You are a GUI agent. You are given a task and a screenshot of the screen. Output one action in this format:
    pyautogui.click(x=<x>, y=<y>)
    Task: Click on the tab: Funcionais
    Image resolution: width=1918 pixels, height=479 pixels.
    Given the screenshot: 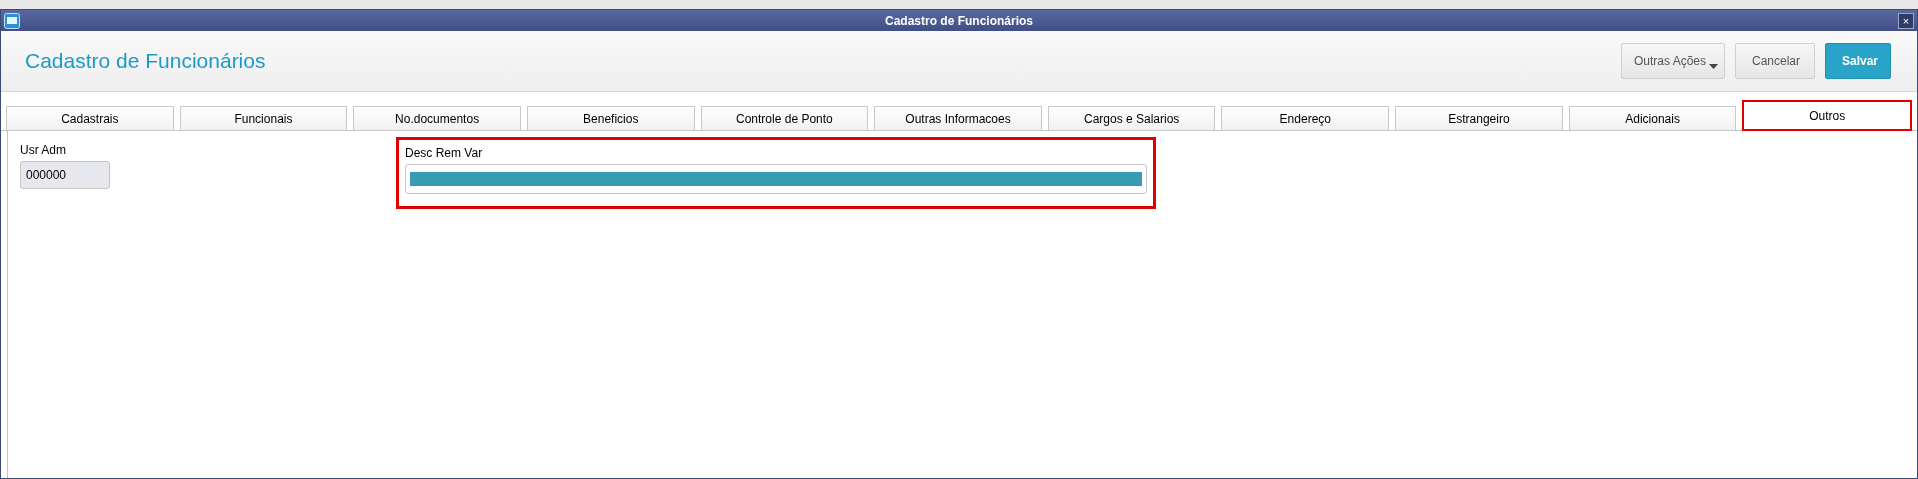 What is the action you would take?
    pyautogui.click(x=263, y=118)
    